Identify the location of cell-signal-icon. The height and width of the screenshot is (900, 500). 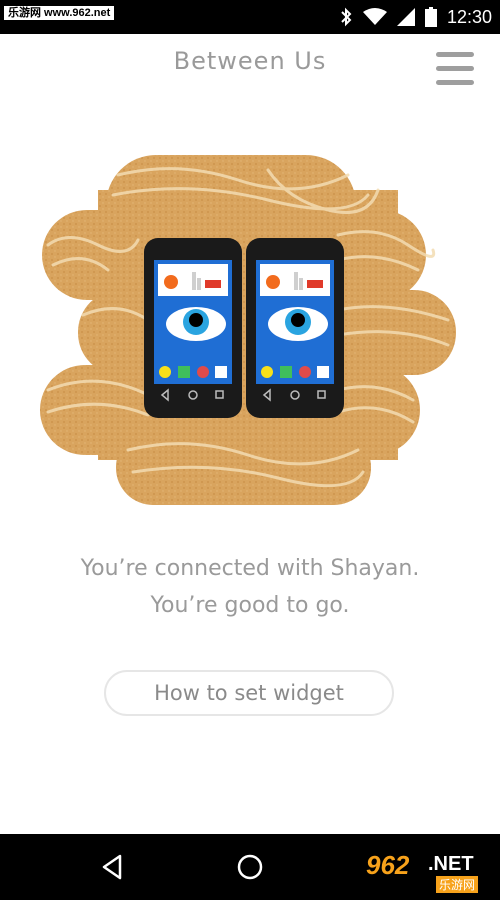
(405, 17).